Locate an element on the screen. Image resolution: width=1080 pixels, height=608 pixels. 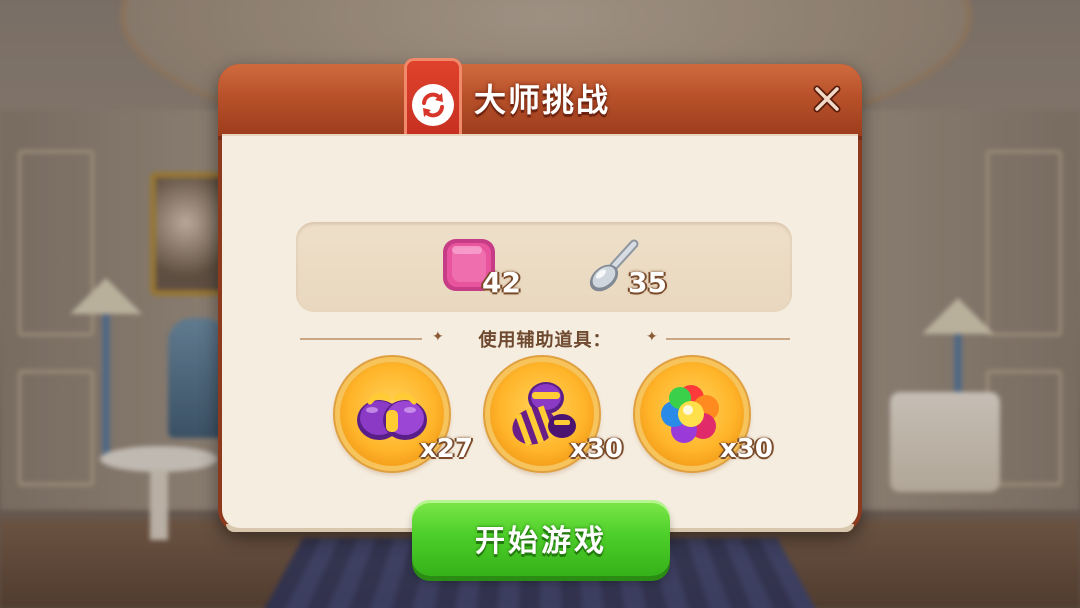
close-icon is located at coordinates (827, 99).